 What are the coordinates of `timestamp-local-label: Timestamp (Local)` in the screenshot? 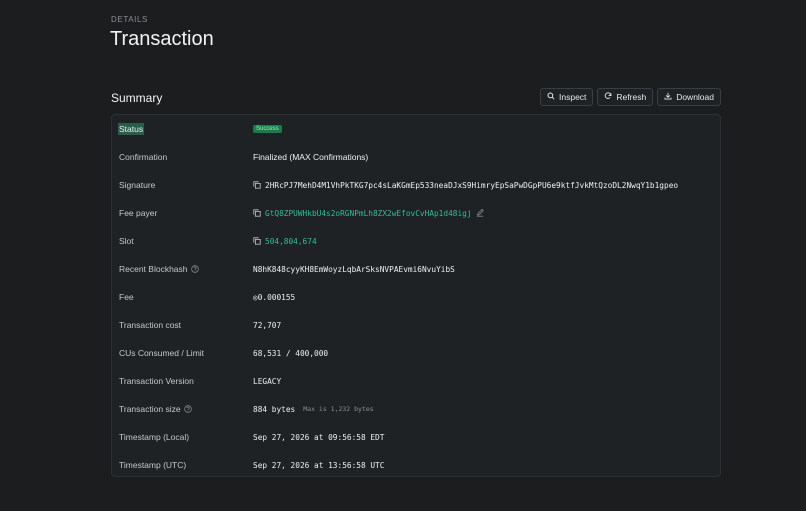 It's located at (154, 437).